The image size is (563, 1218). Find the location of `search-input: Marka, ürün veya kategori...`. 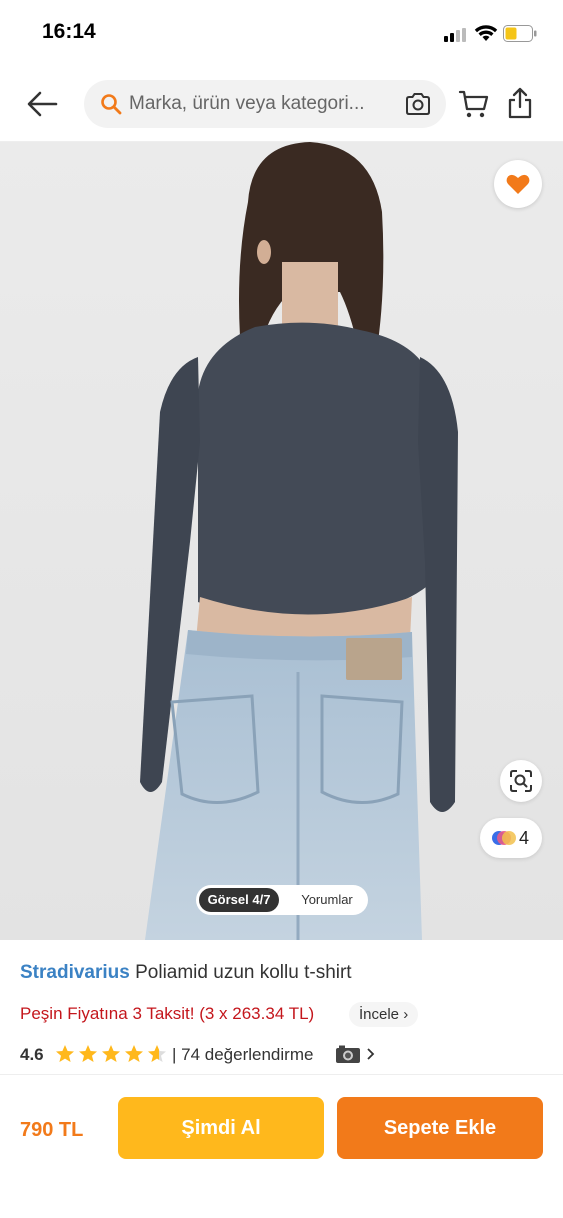

search-input: Marka, ürün veya kategori... is located at coordinates (265, 104).